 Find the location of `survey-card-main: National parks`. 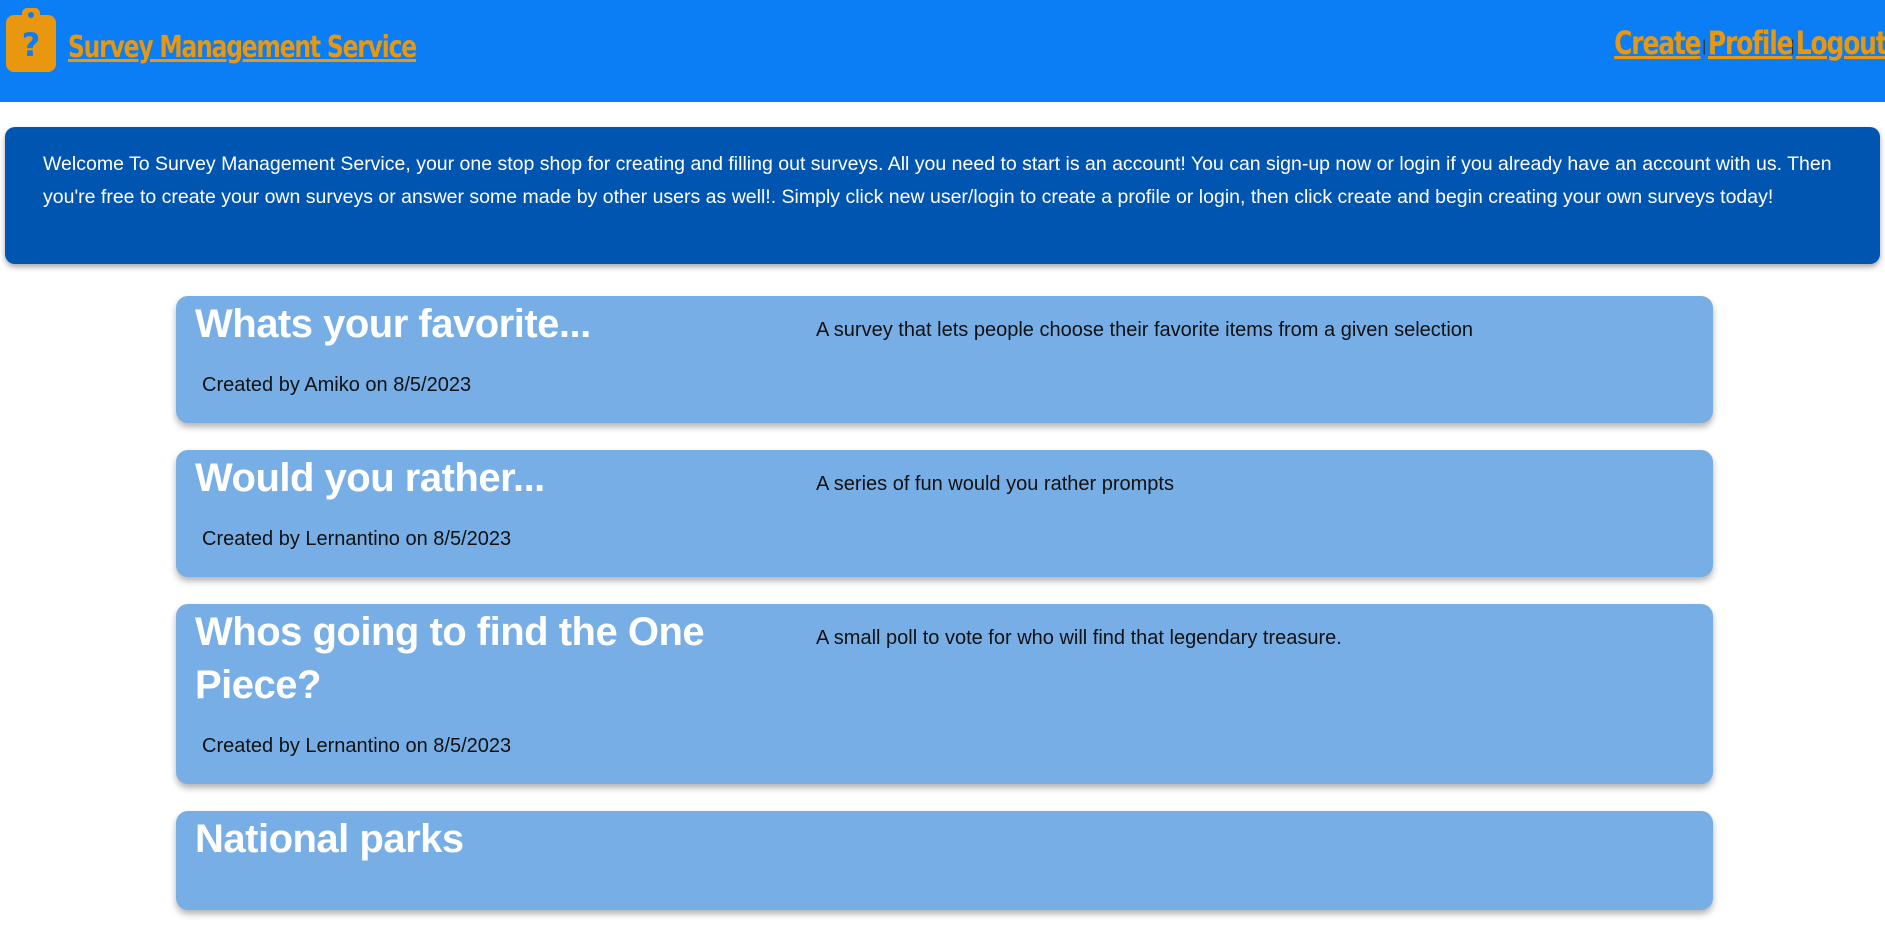

survey-card-main: National parks is located at coordinates (496, 860).